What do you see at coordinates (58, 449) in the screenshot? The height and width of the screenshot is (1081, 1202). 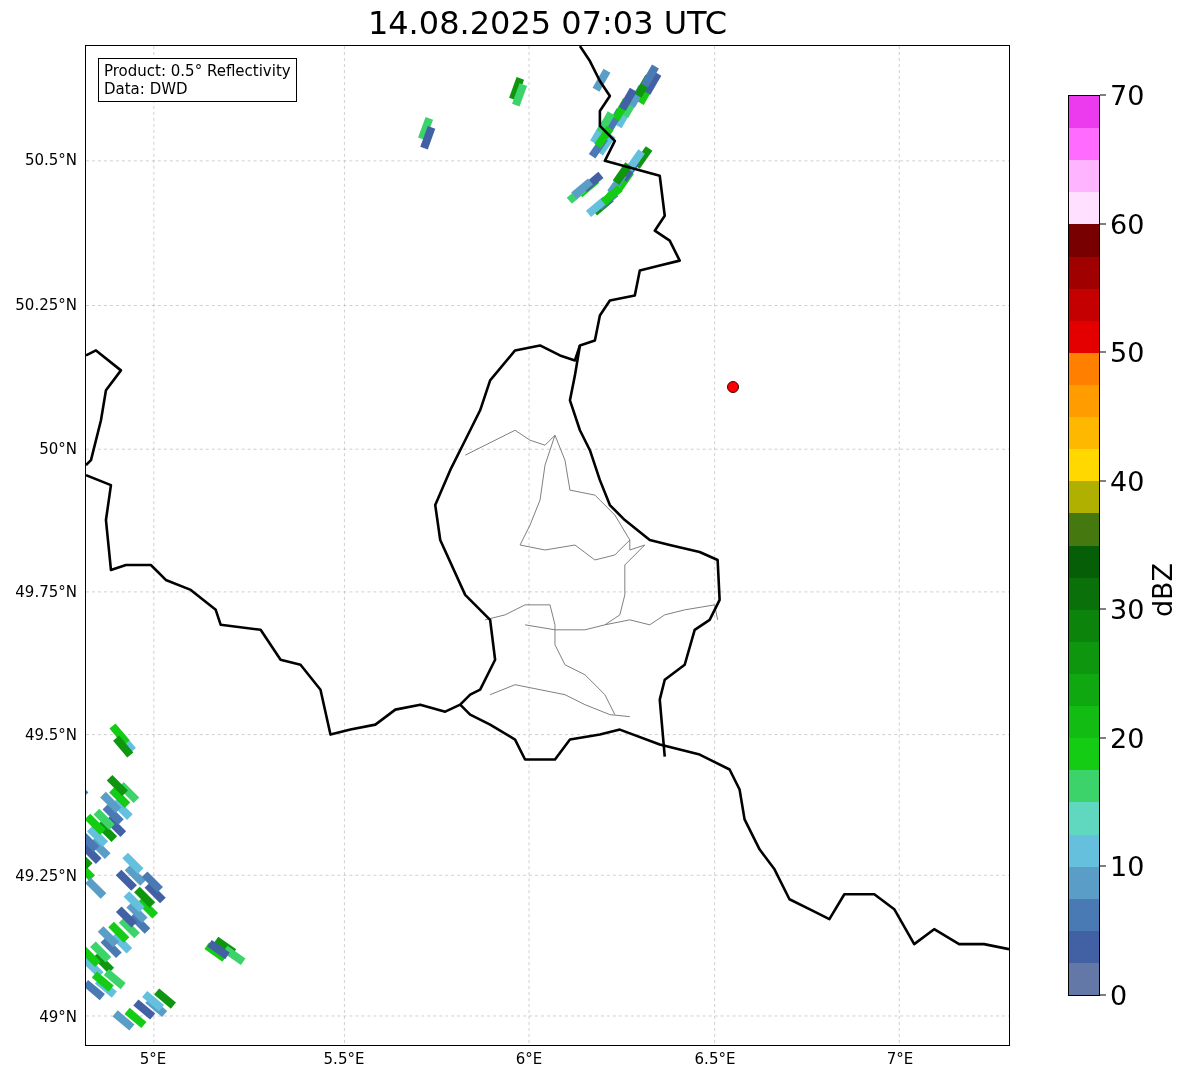 I see `latitude-label: 50°N` at bounding box center [58, 449].